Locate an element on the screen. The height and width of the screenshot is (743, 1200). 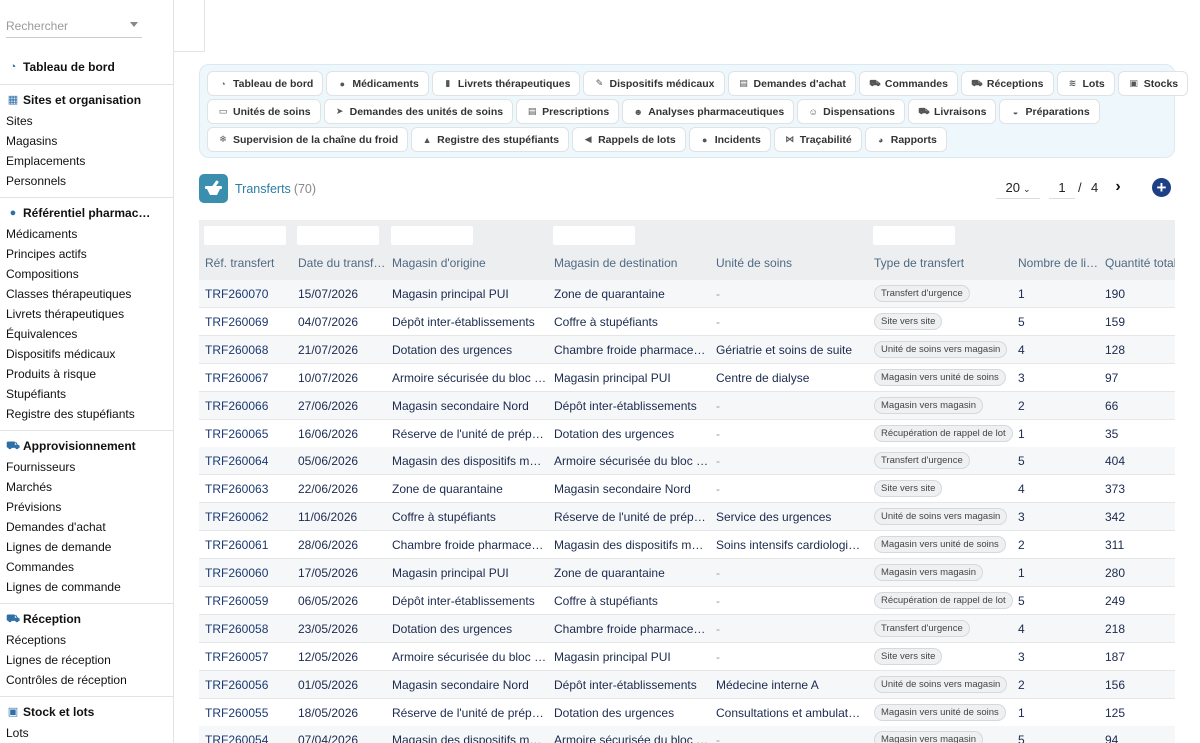
sidebar-item-receptions: Réceptions is located at coordinates (86, 640).